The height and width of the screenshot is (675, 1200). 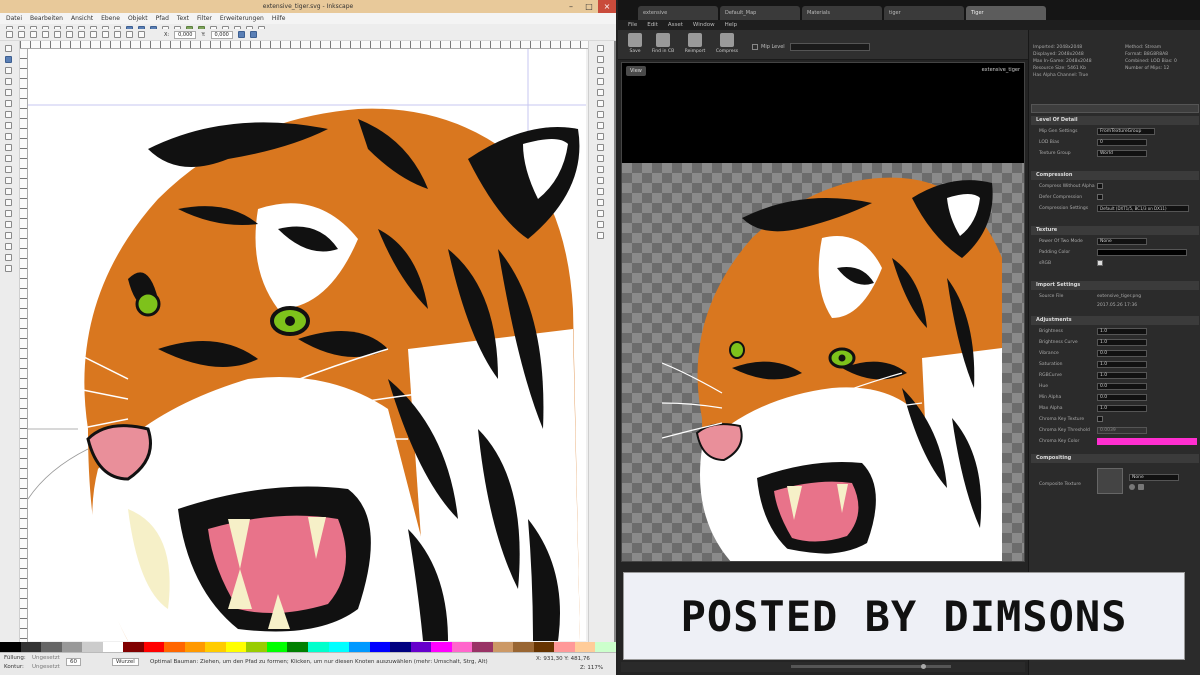 What do you see at coordinates (632, 25) in the screenshot?
I see `menu-file: File` at bounding box center [632, 25].